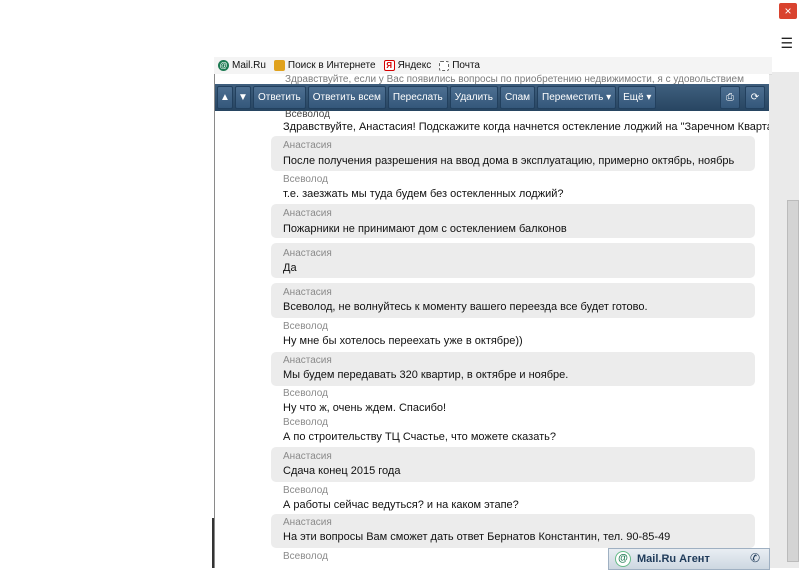  Describe the element at coordinates (365, 408) in the screenshot. I see `message-text: Ну что ж, очень ждем. Спасибо!` at that location.